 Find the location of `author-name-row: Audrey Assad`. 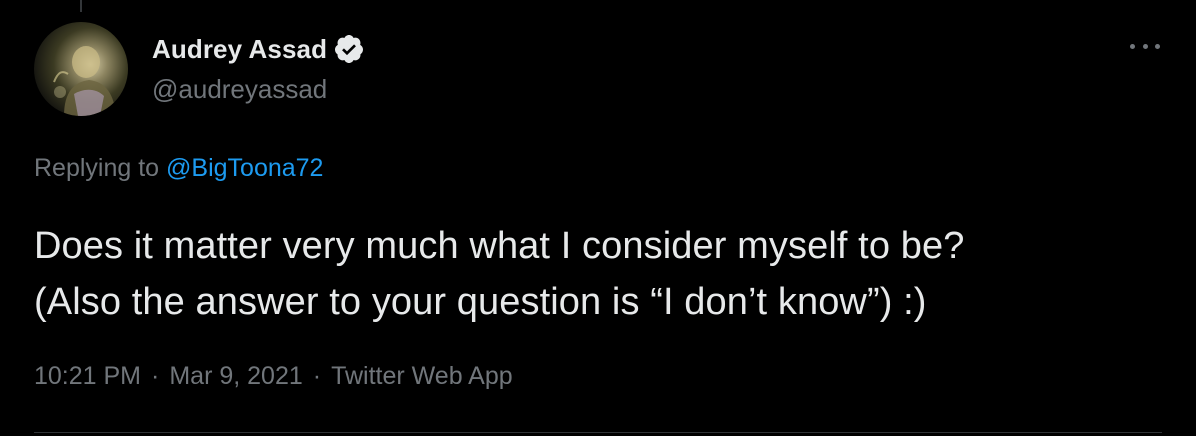

author-name-row: Audrey Assad is located at coordinates (258, 49).